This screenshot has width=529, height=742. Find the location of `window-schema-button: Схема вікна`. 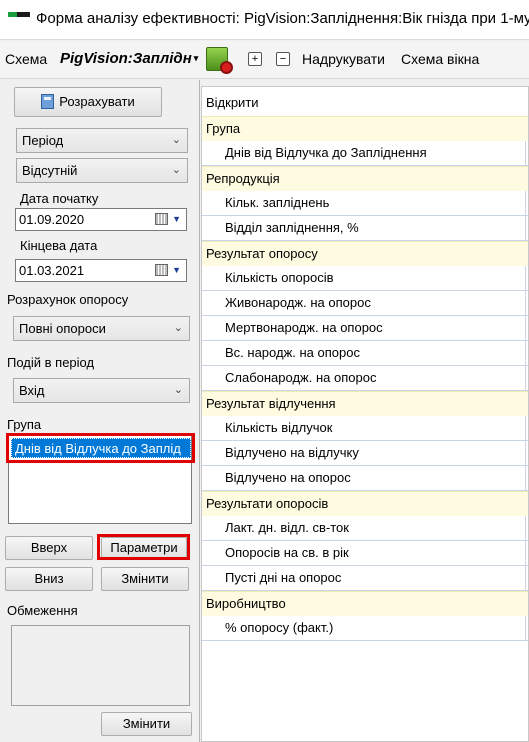

window-schema-button: Схема вікна is located at coordinates (440, 59).